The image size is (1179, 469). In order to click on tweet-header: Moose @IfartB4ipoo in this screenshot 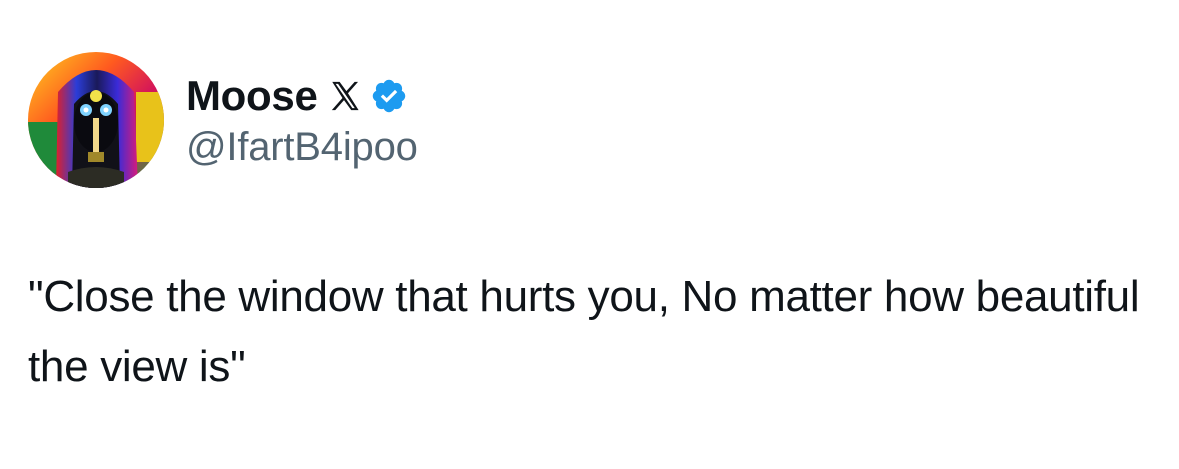, I will do `click(223, 120)`.